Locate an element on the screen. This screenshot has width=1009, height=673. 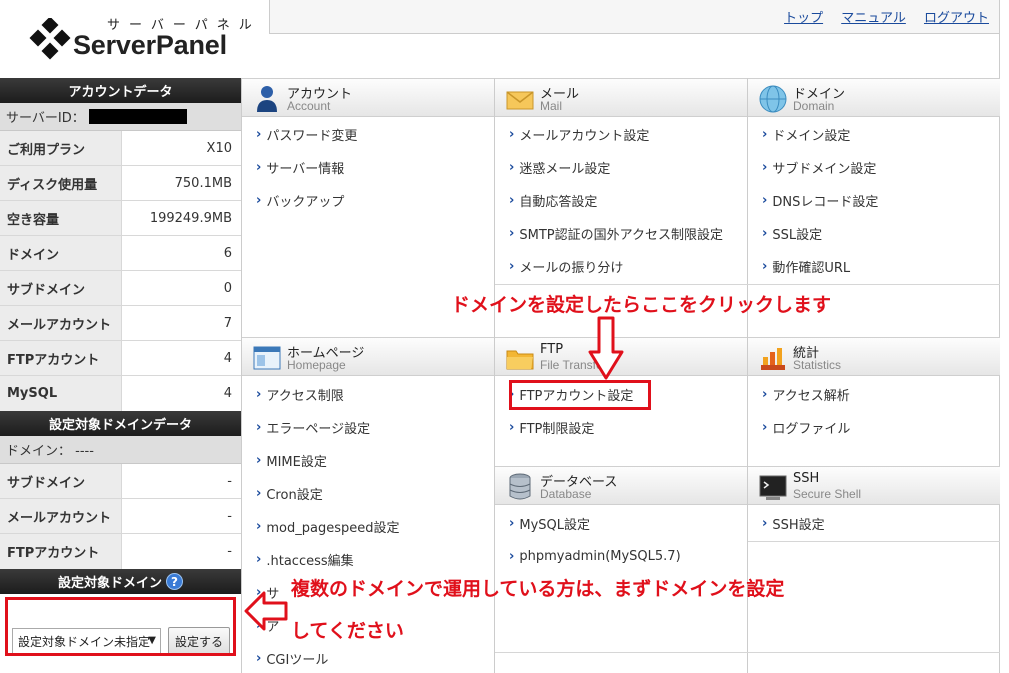
annotation-multi-domain-line1: 複数のドメインで運用している方は、まずドメインを設定 is located at coordinates (538, 589).